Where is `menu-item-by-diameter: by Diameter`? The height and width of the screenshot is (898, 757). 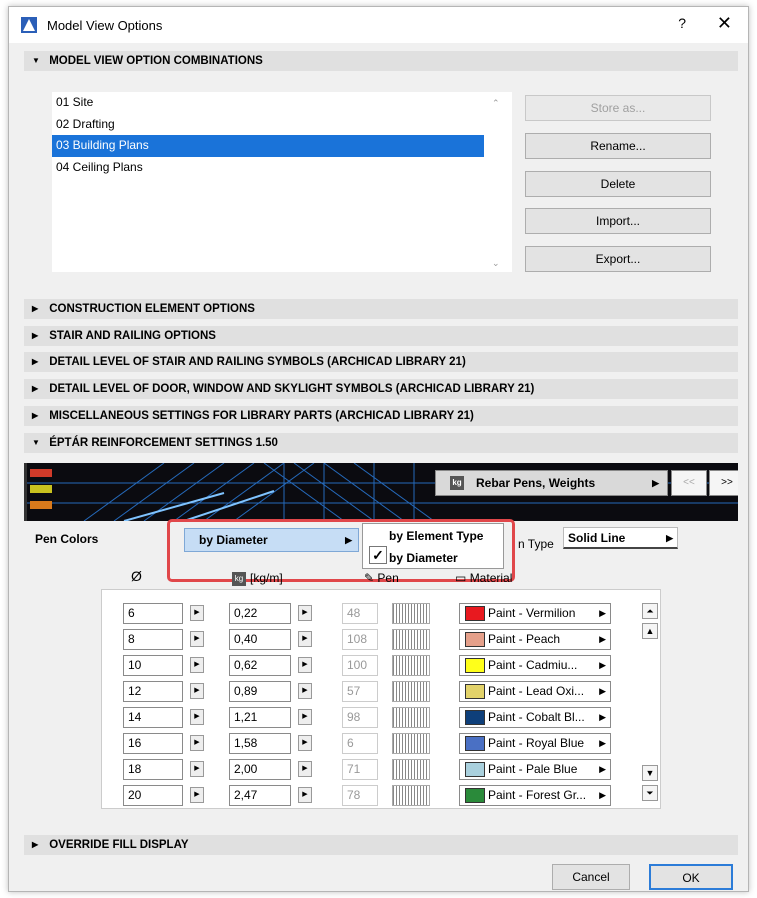 menu-item-by-diameter: by Diameter is located at coordinates (423, 558).